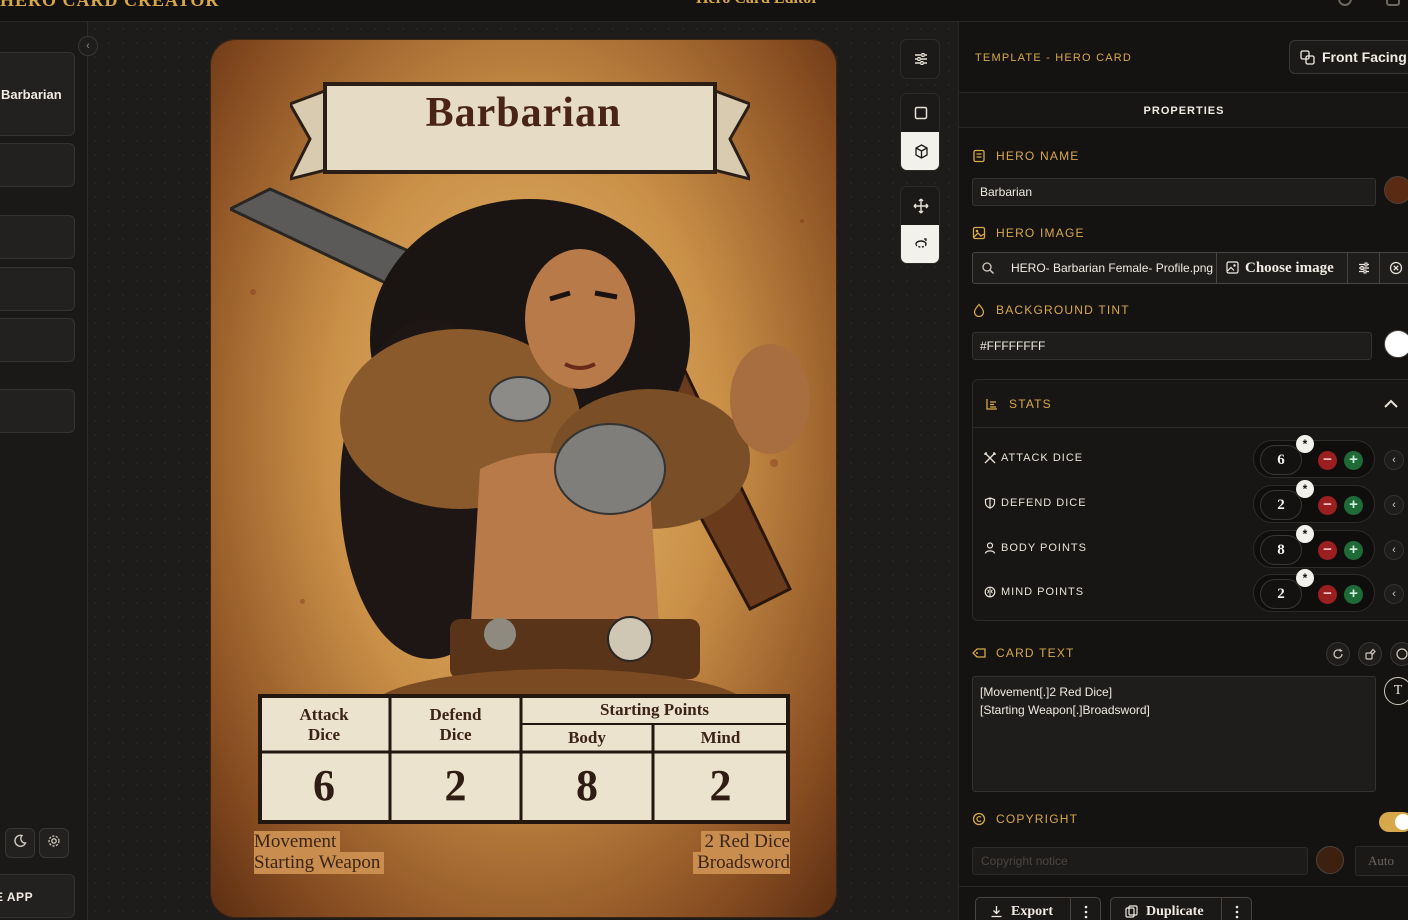 The image size is (1408, 920). I want to click on front-facing-label: Front Facing, so click(1364, 57).